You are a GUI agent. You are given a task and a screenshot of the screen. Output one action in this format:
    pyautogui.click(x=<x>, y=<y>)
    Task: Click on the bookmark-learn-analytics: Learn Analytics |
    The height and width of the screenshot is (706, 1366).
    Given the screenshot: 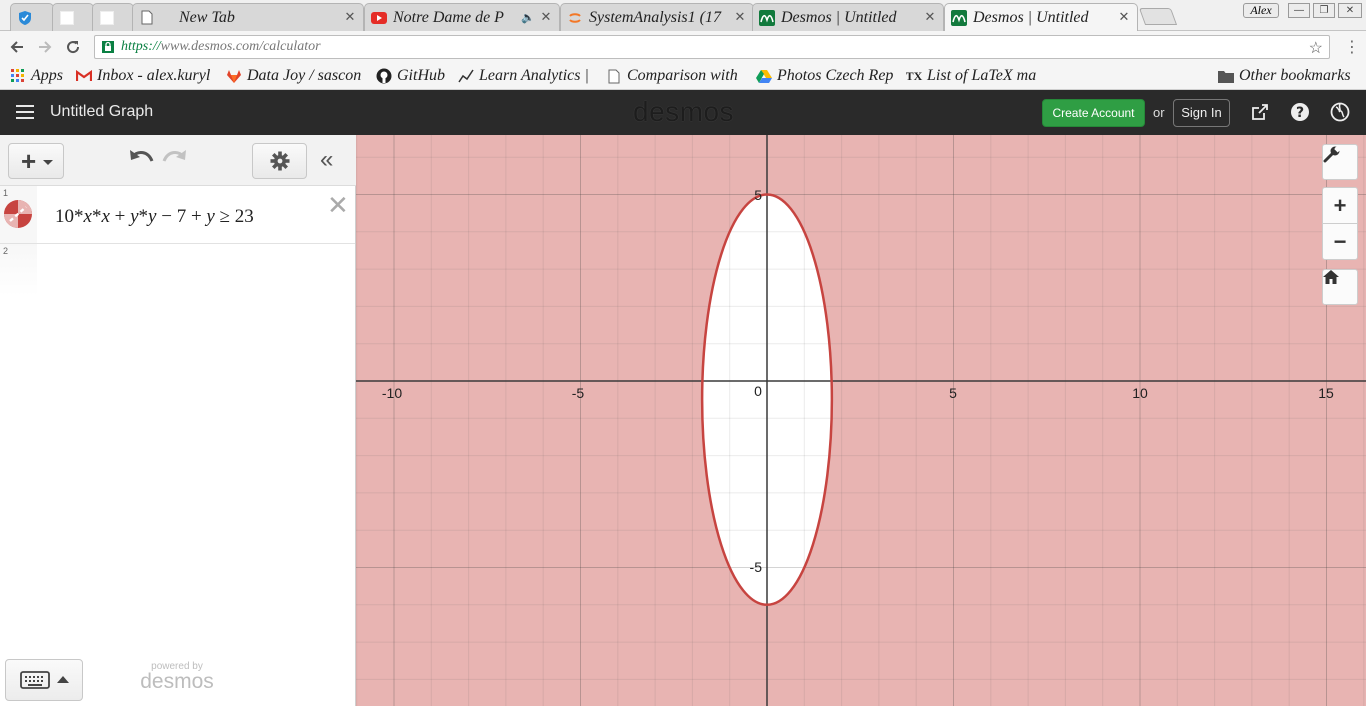 What is the action you would take?
    pyautogui.click(x=525, y=76)
    